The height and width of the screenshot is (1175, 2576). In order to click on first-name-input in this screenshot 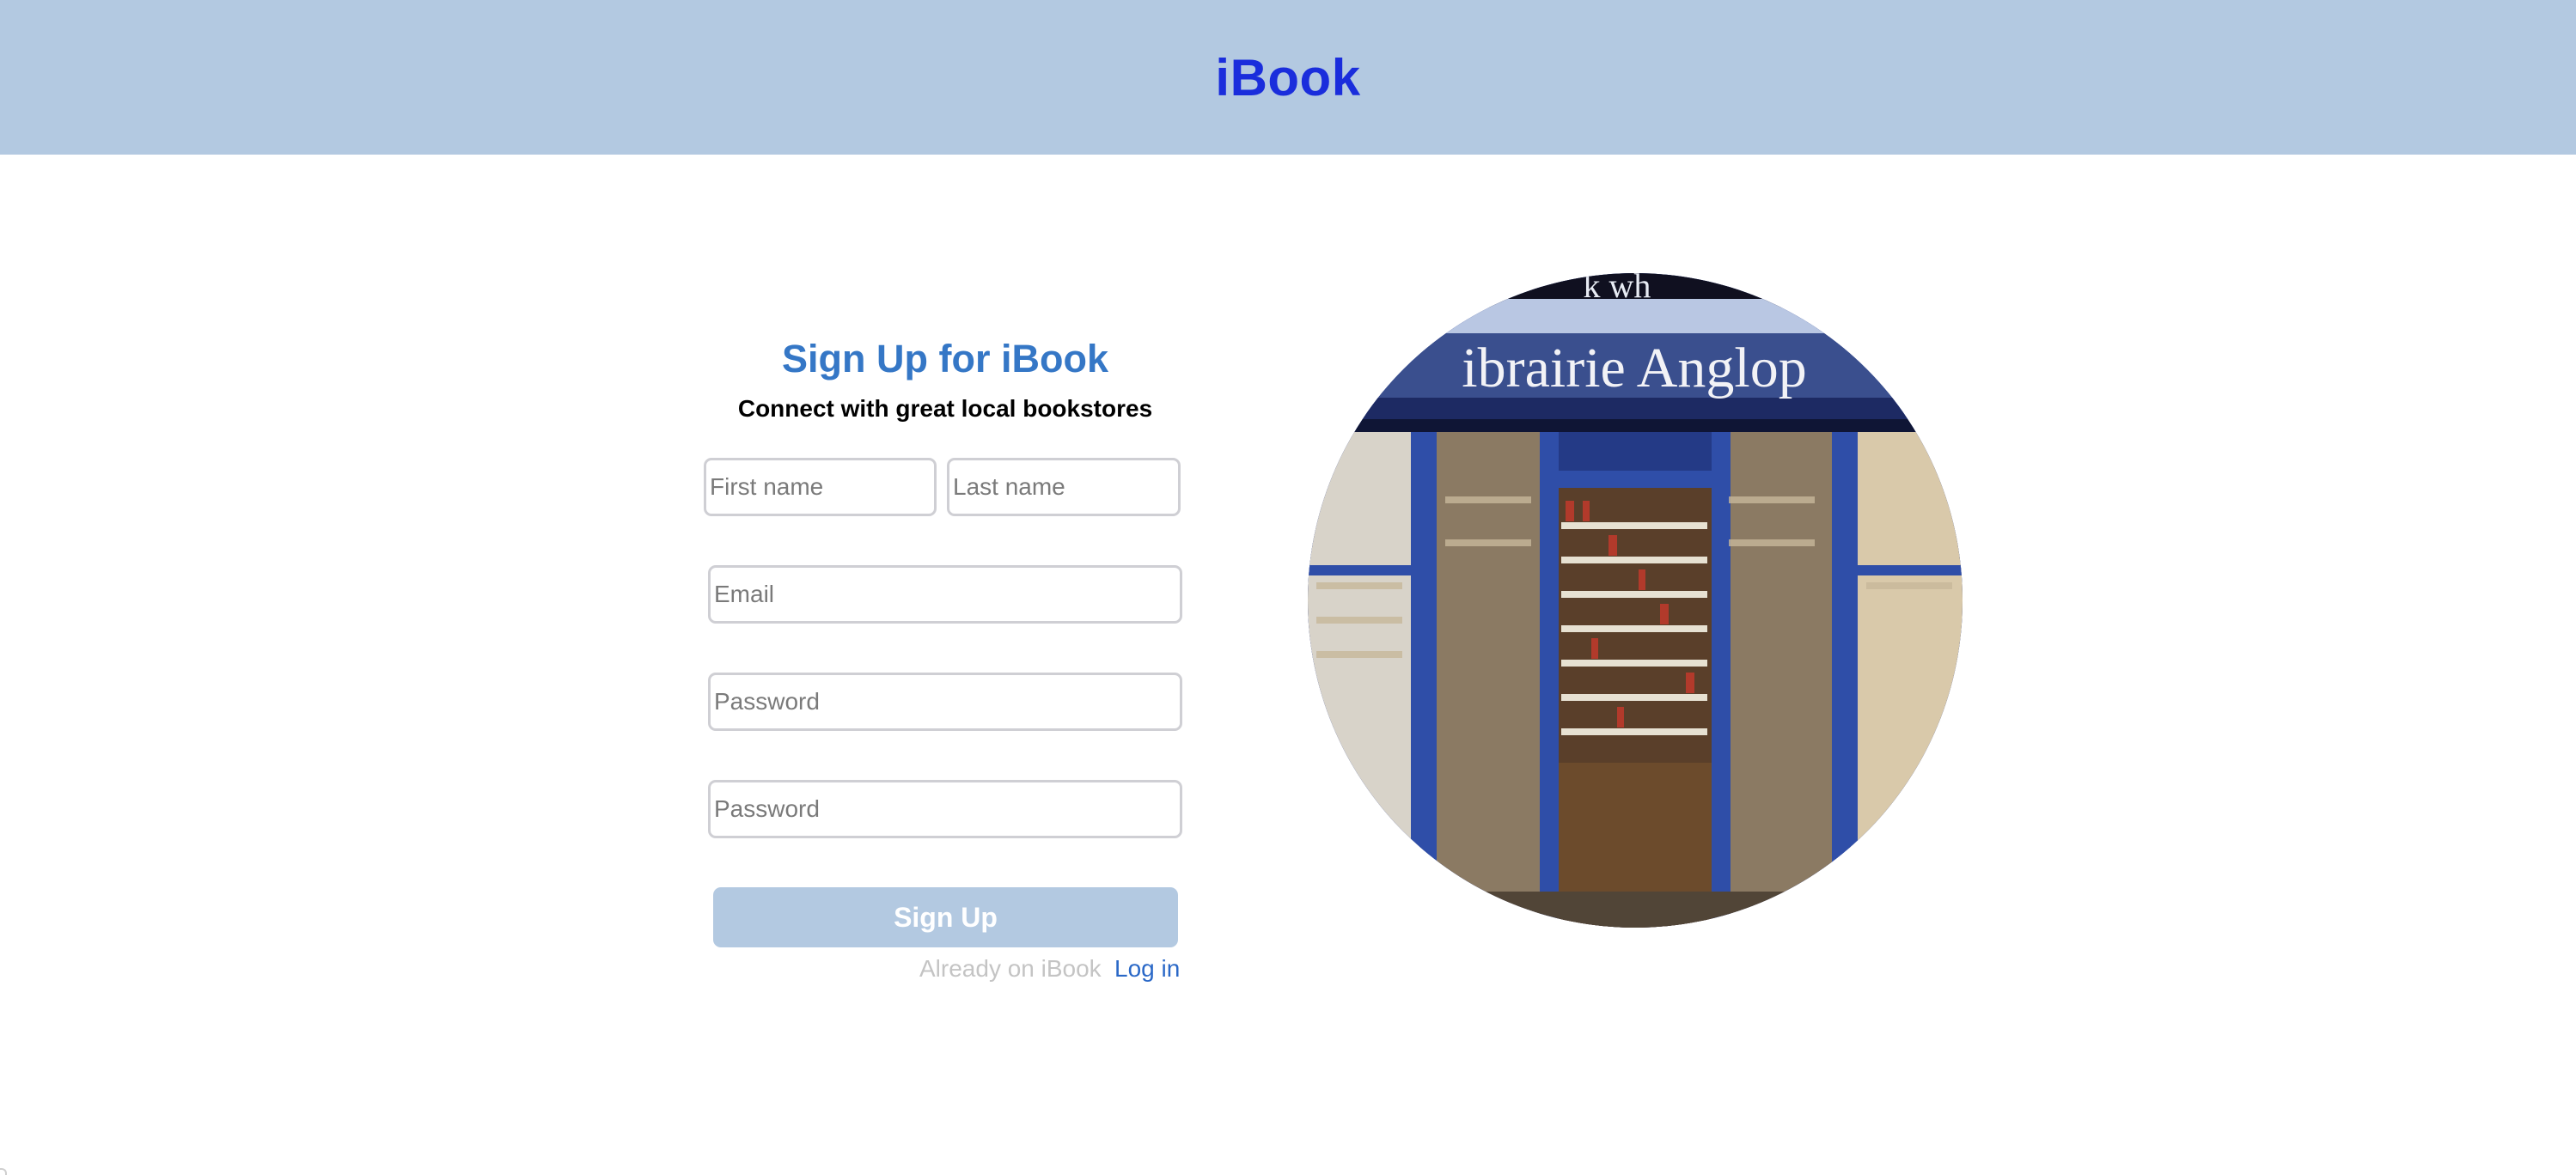, I will do `click(820, 487)`.